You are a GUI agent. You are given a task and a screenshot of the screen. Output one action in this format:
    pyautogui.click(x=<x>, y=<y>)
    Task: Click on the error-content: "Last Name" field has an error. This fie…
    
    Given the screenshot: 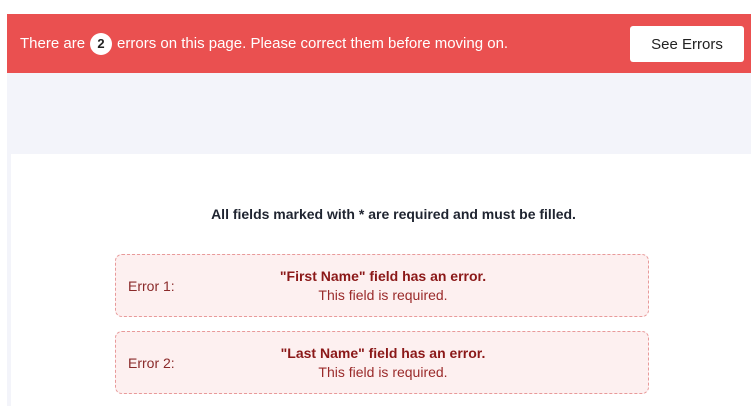 What is the action you would take?
    pyautogui.click(x=383, y=363)
    